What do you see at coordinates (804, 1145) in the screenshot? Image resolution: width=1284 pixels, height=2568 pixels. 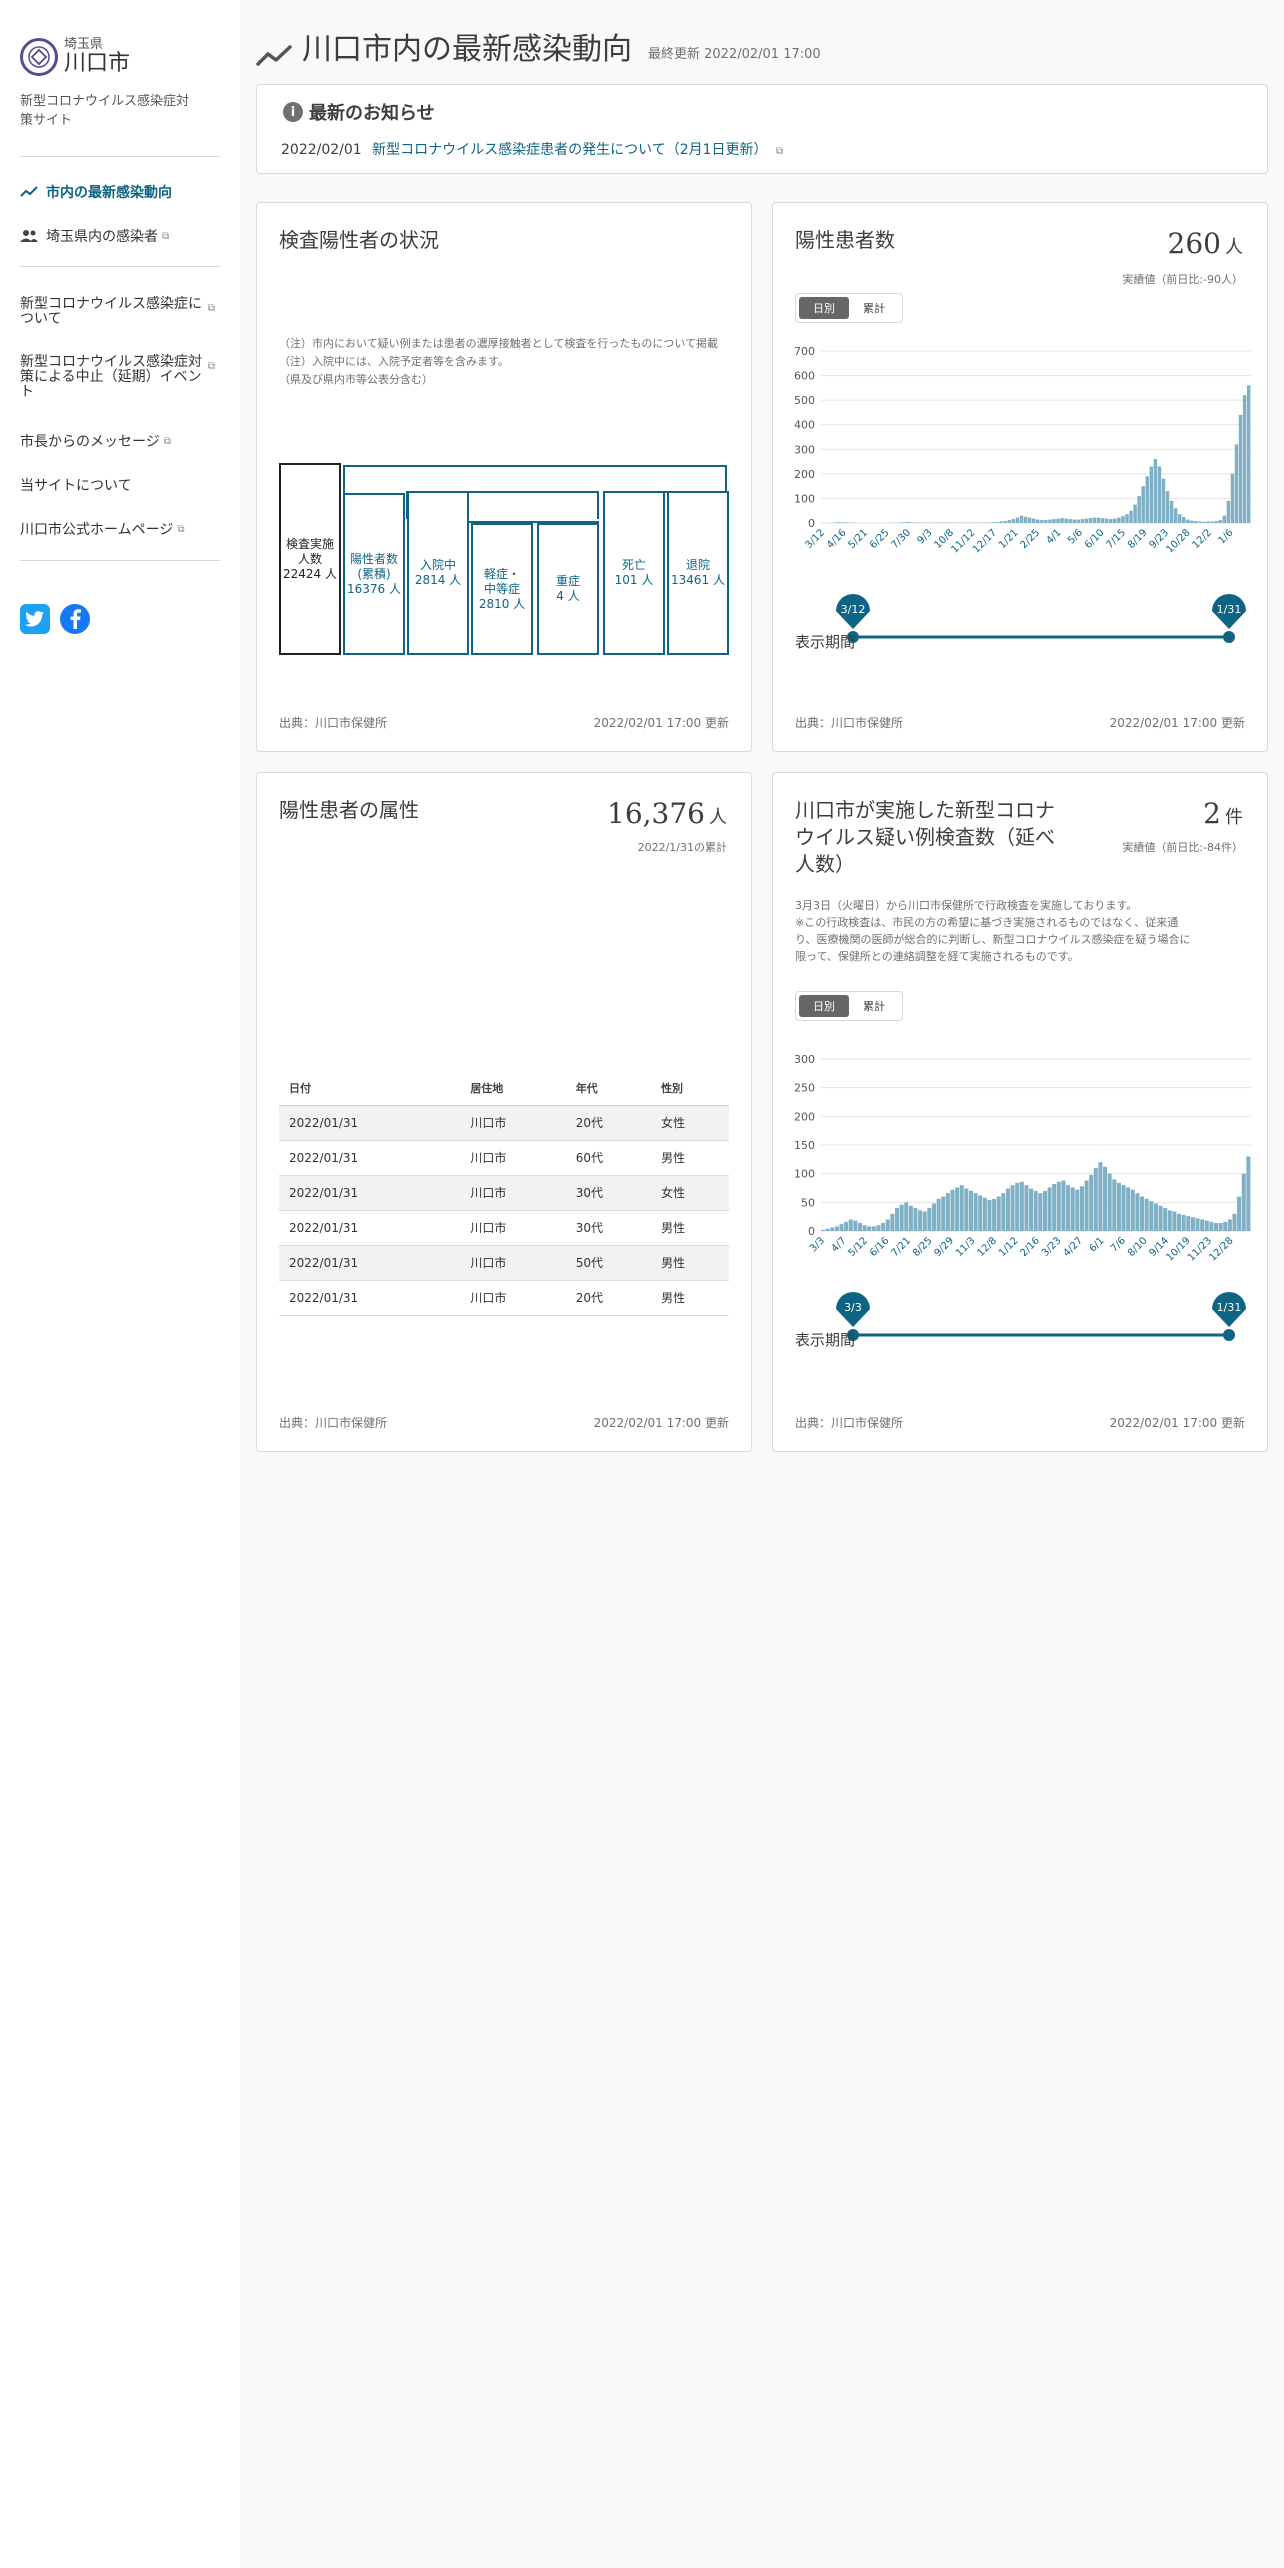 I see `y-tick-label: 150` at bounding box center [804, 1145].